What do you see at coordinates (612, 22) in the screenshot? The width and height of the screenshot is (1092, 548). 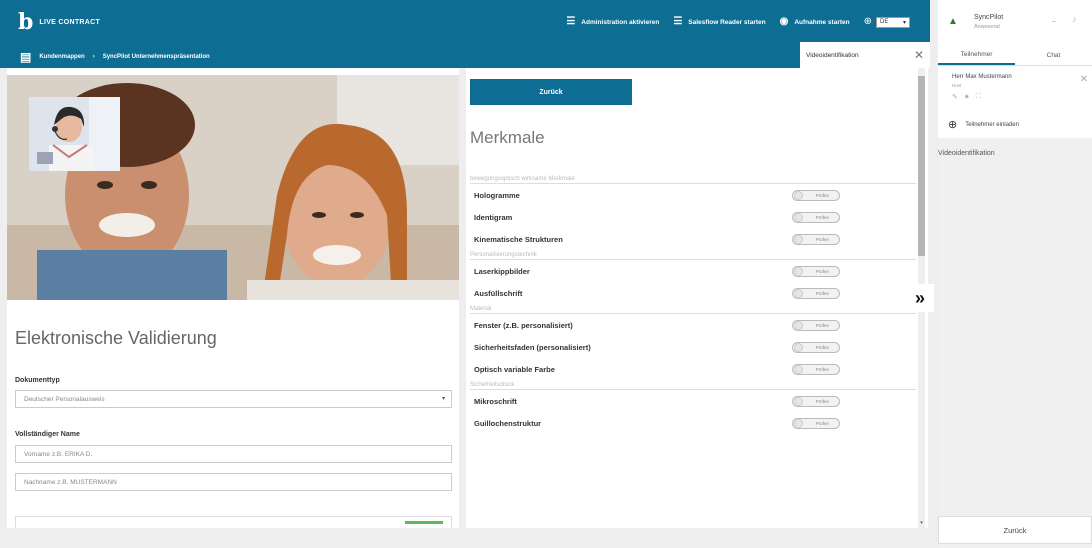 I see `admin-activate-button: ☰ Administration aktivieren` at bounding box center [612, 22].